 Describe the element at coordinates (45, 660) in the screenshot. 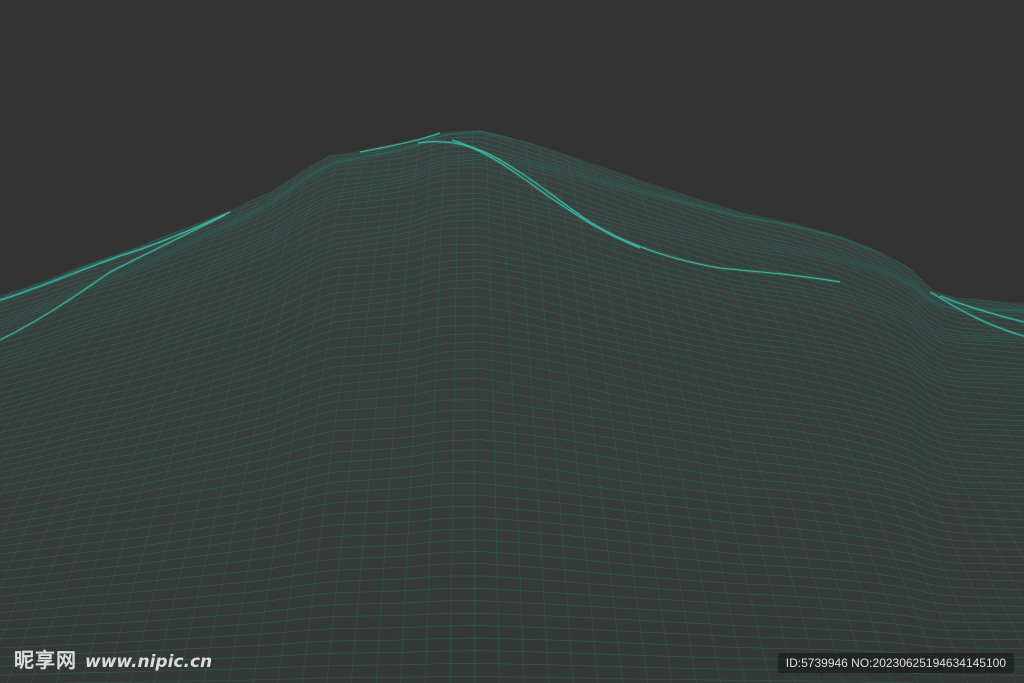

I see `watermark-brand: 昵享网` at that location.